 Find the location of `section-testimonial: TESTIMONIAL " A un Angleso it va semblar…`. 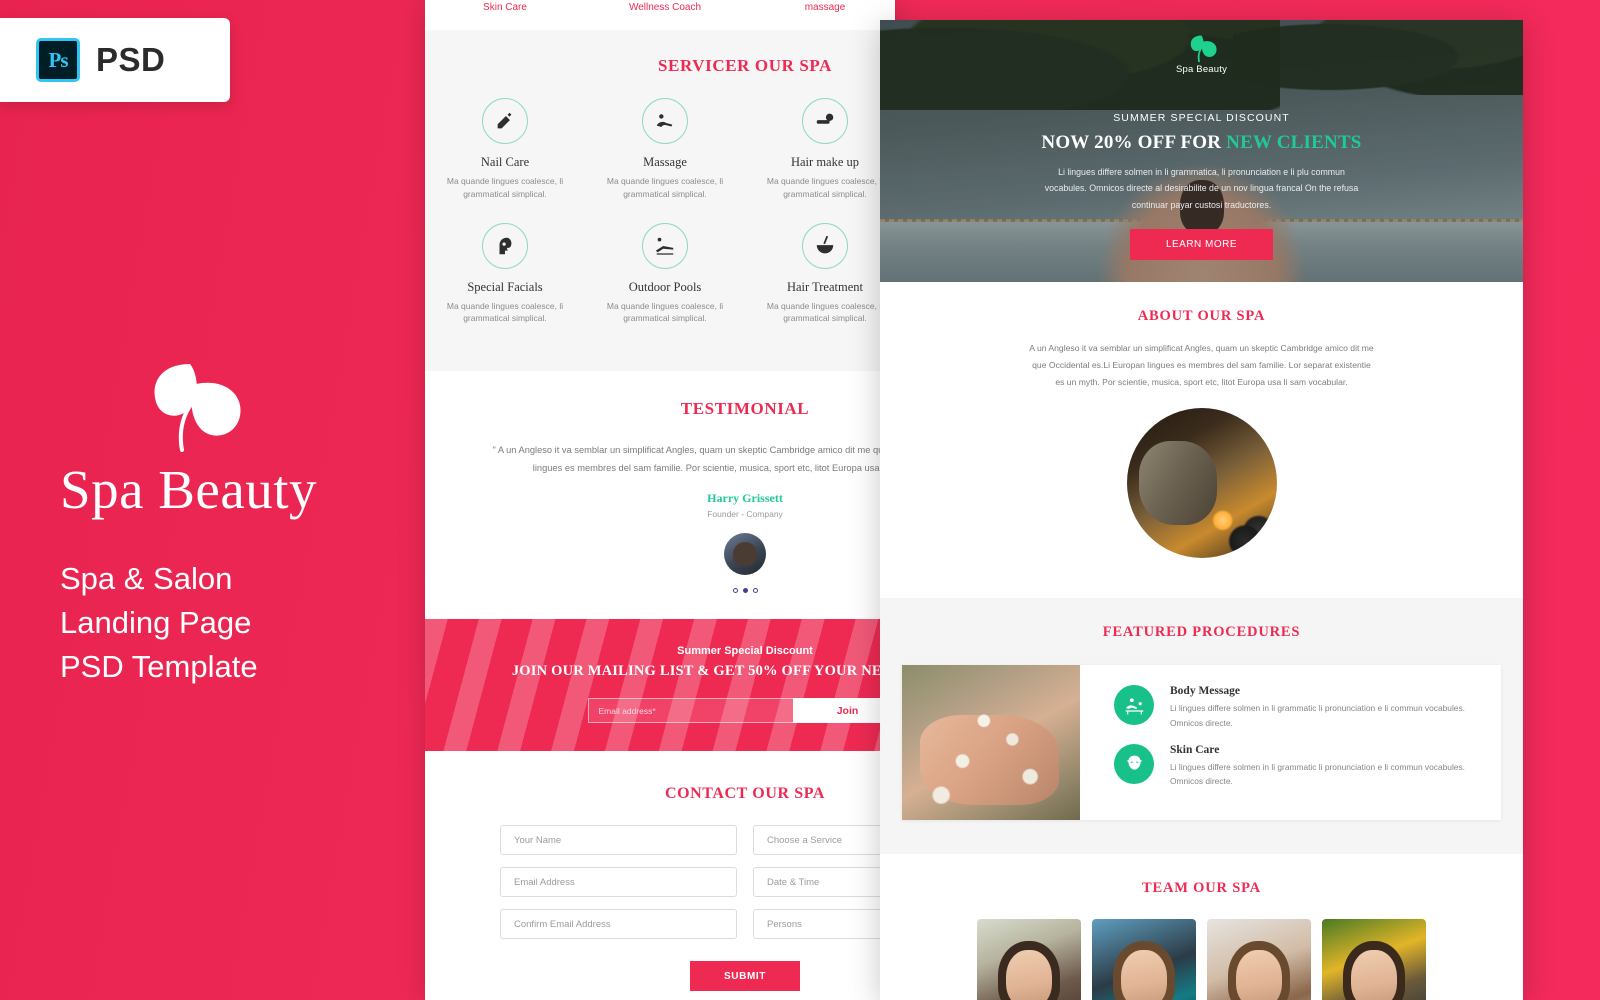

section-testimonial: TESTIMONIAL " A un Angleso it va semblar… is located at coordinates (660, 495).